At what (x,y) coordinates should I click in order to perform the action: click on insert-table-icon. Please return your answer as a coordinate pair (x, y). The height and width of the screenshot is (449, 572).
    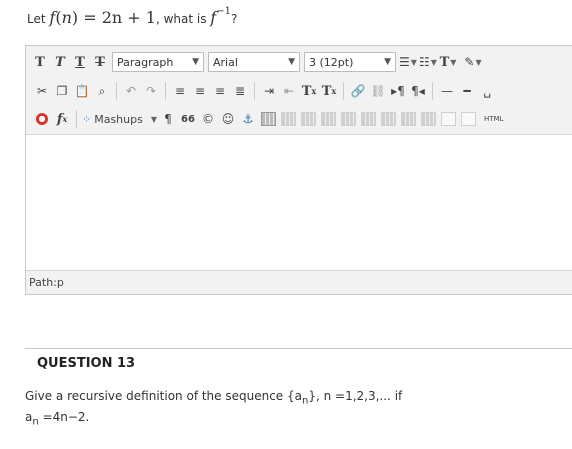
    Looking at the image, I should click on (268, 119).